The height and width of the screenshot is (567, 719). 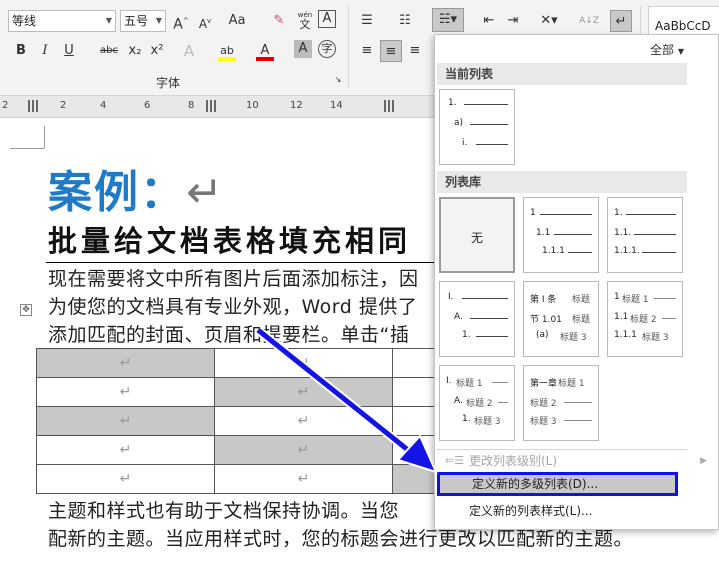 What do you see at coordinates (21, 51) in the screenshot?
I see `bold-button: B` at bounding box center [21, 51].